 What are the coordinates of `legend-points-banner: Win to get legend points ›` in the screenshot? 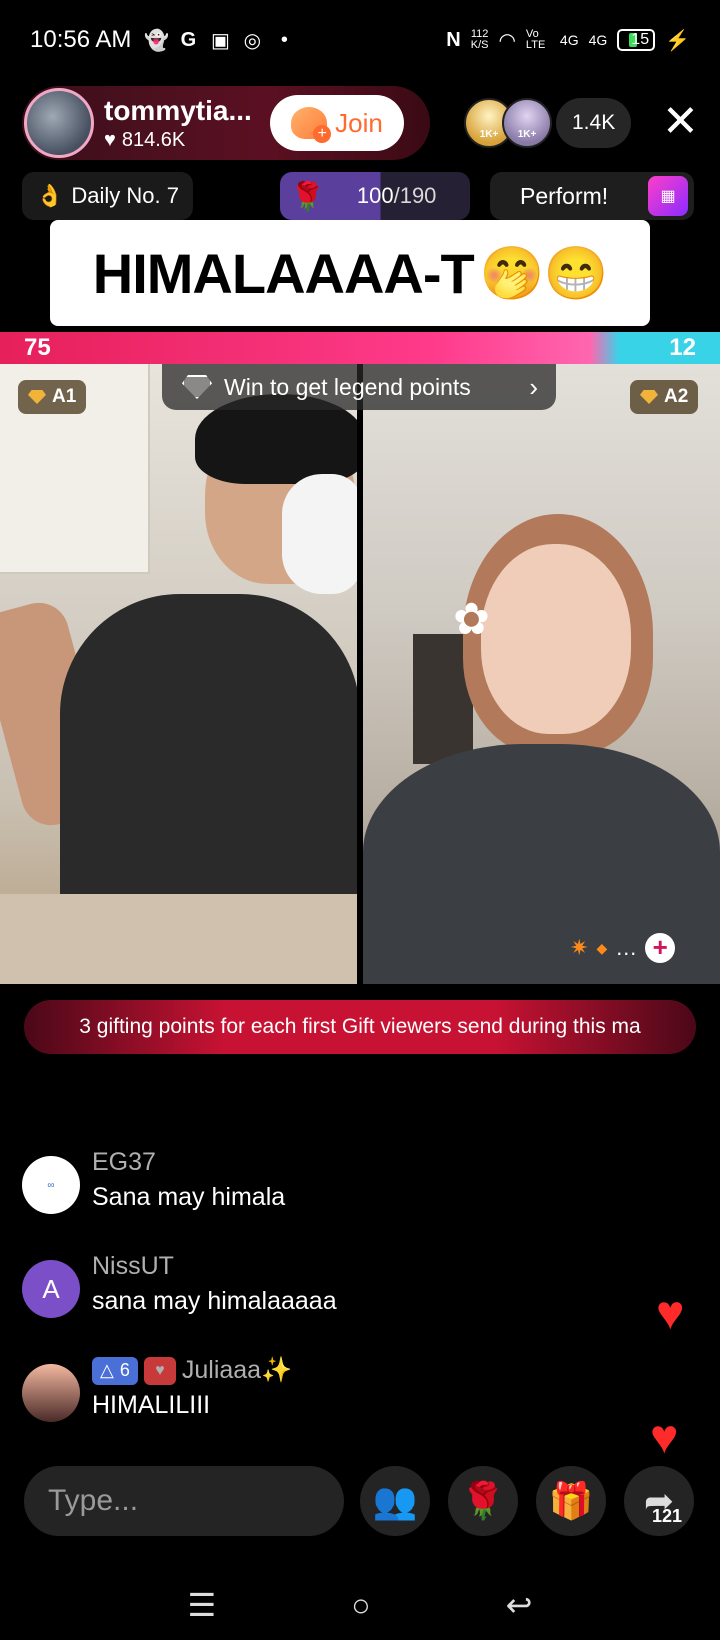 It's located at (359, 387).